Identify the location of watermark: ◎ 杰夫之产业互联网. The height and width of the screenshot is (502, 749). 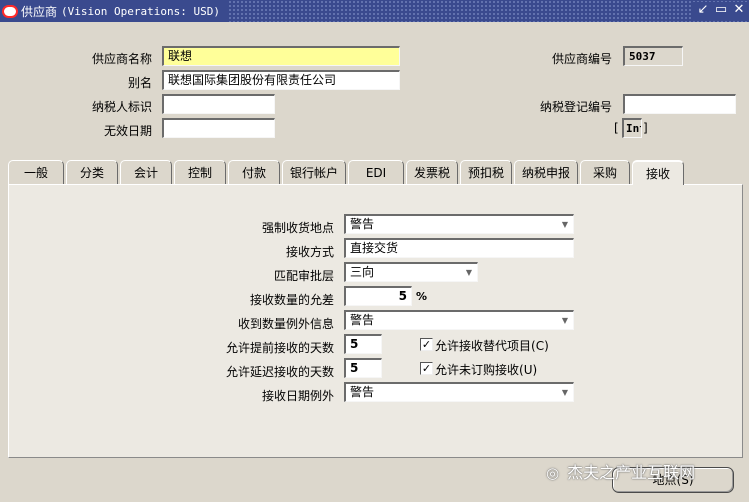
(620, 471).